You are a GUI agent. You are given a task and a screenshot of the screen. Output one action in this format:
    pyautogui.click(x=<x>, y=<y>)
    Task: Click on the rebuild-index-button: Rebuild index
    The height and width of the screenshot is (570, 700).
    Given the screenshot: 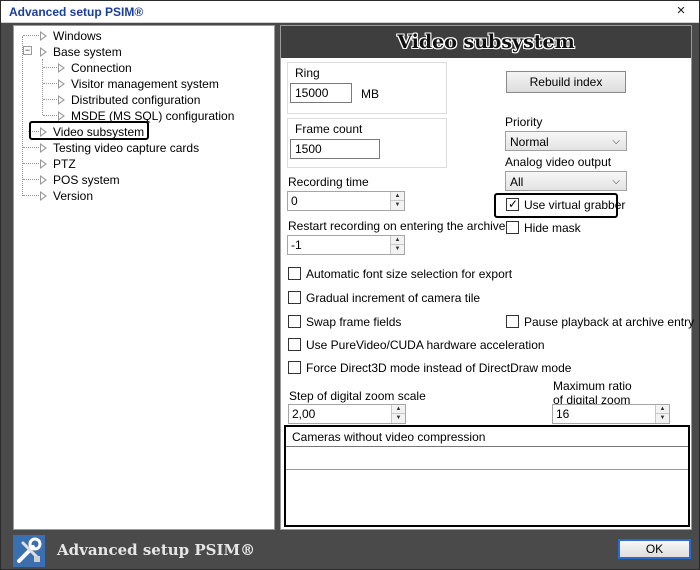 What is the action you would take?
    pyautogui.click(x=566, y=82)
    